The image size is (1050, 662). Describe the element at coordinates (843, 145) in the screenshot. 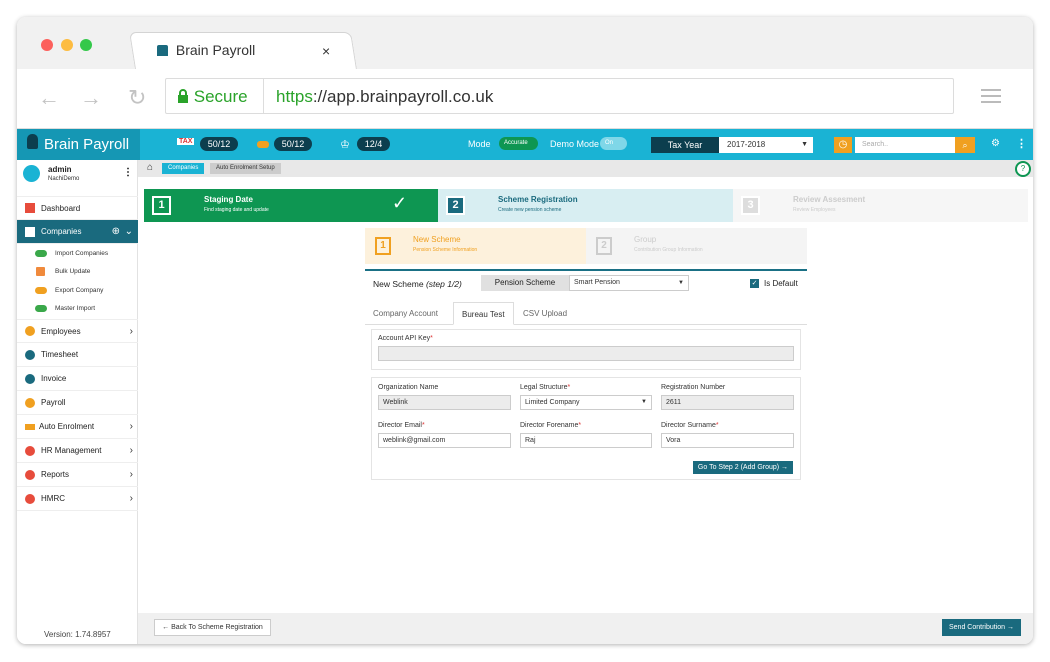

I see `clock-icon: ◷` at that location.